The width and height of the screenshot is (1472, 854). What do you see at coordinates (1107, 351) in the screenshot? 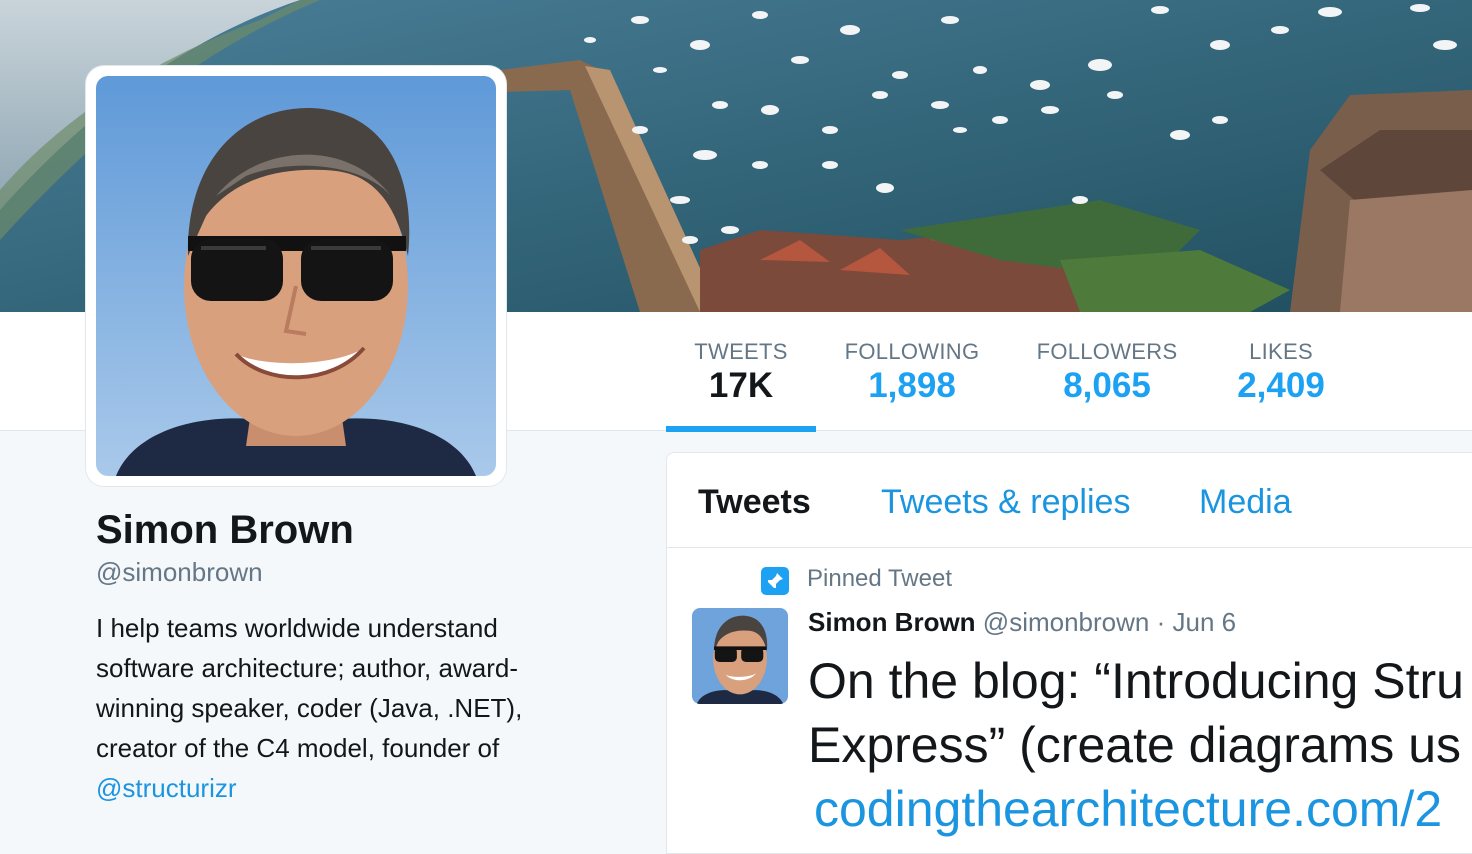
I see `stat-followers-label: FOLLOWERS` at bounding box center [1107, 351].